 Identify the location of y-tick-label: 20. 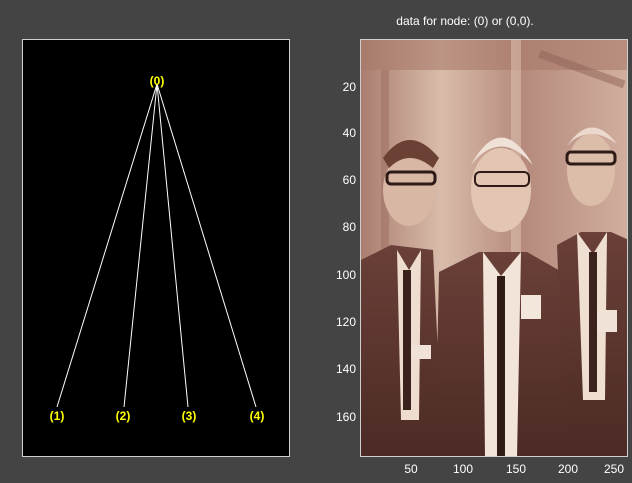
(349, 87).